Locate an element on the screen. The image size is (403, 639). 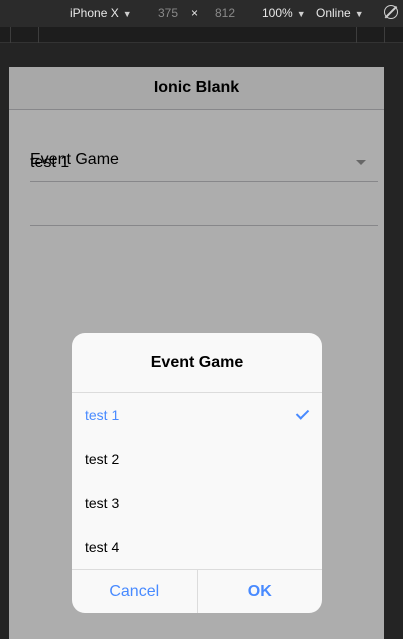
times-icon: × is located at coordinates (195, 13).